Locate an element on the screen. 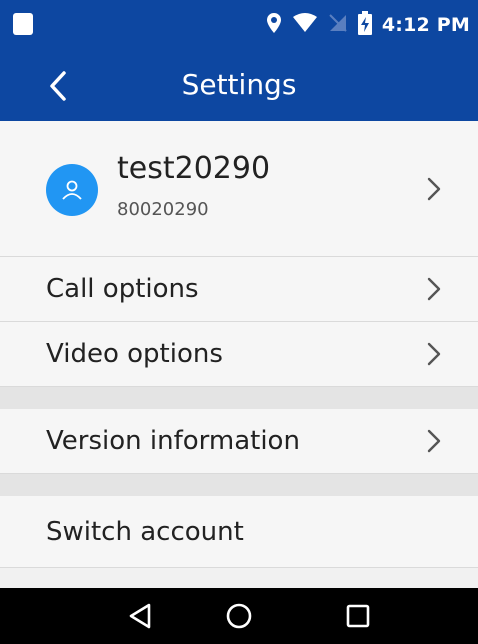 The height and width of the screenshot is (644, 478). nav-home-icon is located at coordinates (239, 616).